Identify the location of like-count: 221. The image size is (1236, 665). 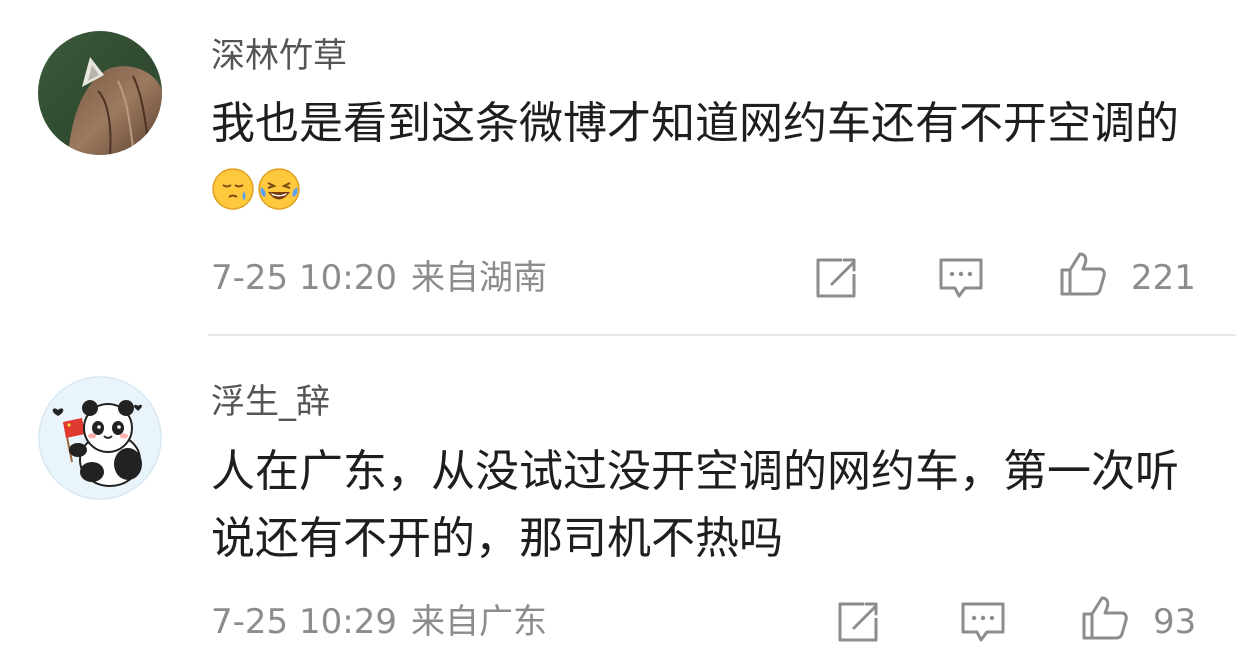
(1163, 278).